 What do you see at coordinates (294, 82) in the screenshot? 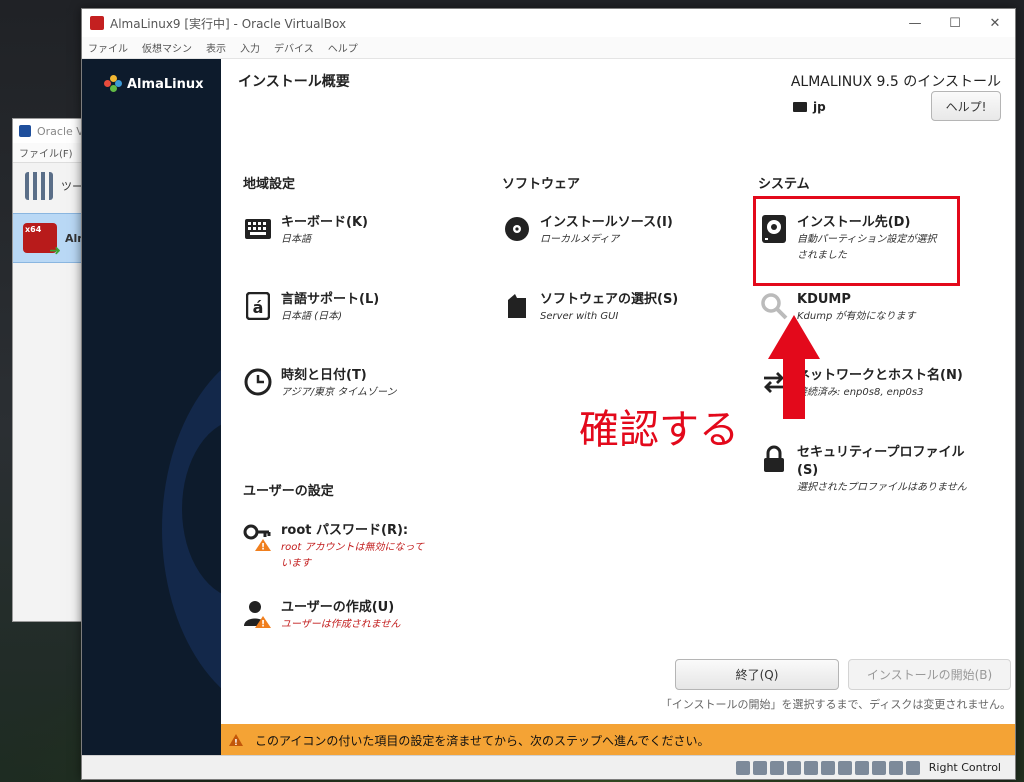
I see `page-title: インストール概要` at bounding box center [294, 82].